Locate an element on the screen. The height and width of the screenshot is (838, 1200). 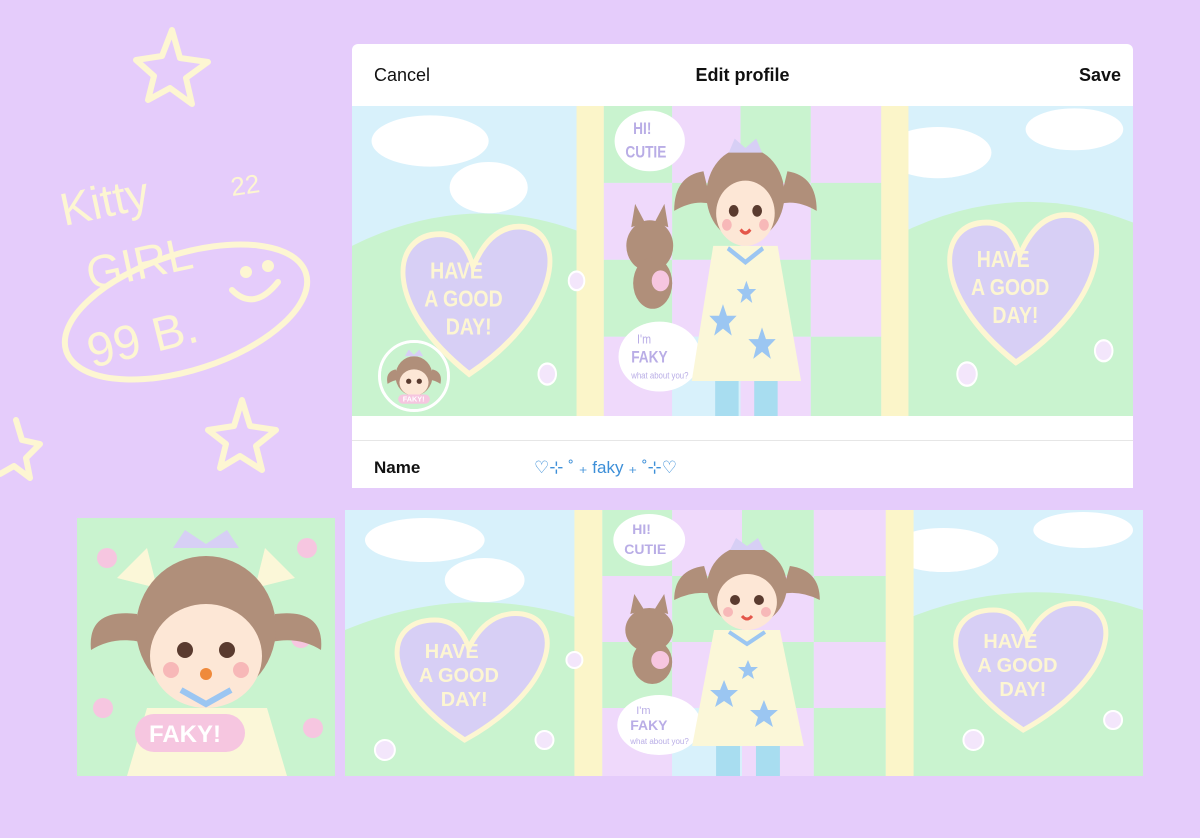
save-button: Save is located at coordinates (1100, 75).